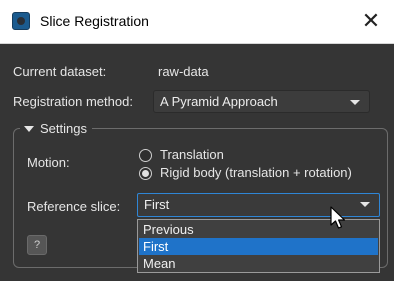 The image size is (394, 281). I want to click on current-dataset-label: Current dataset:, so click(60, 71).